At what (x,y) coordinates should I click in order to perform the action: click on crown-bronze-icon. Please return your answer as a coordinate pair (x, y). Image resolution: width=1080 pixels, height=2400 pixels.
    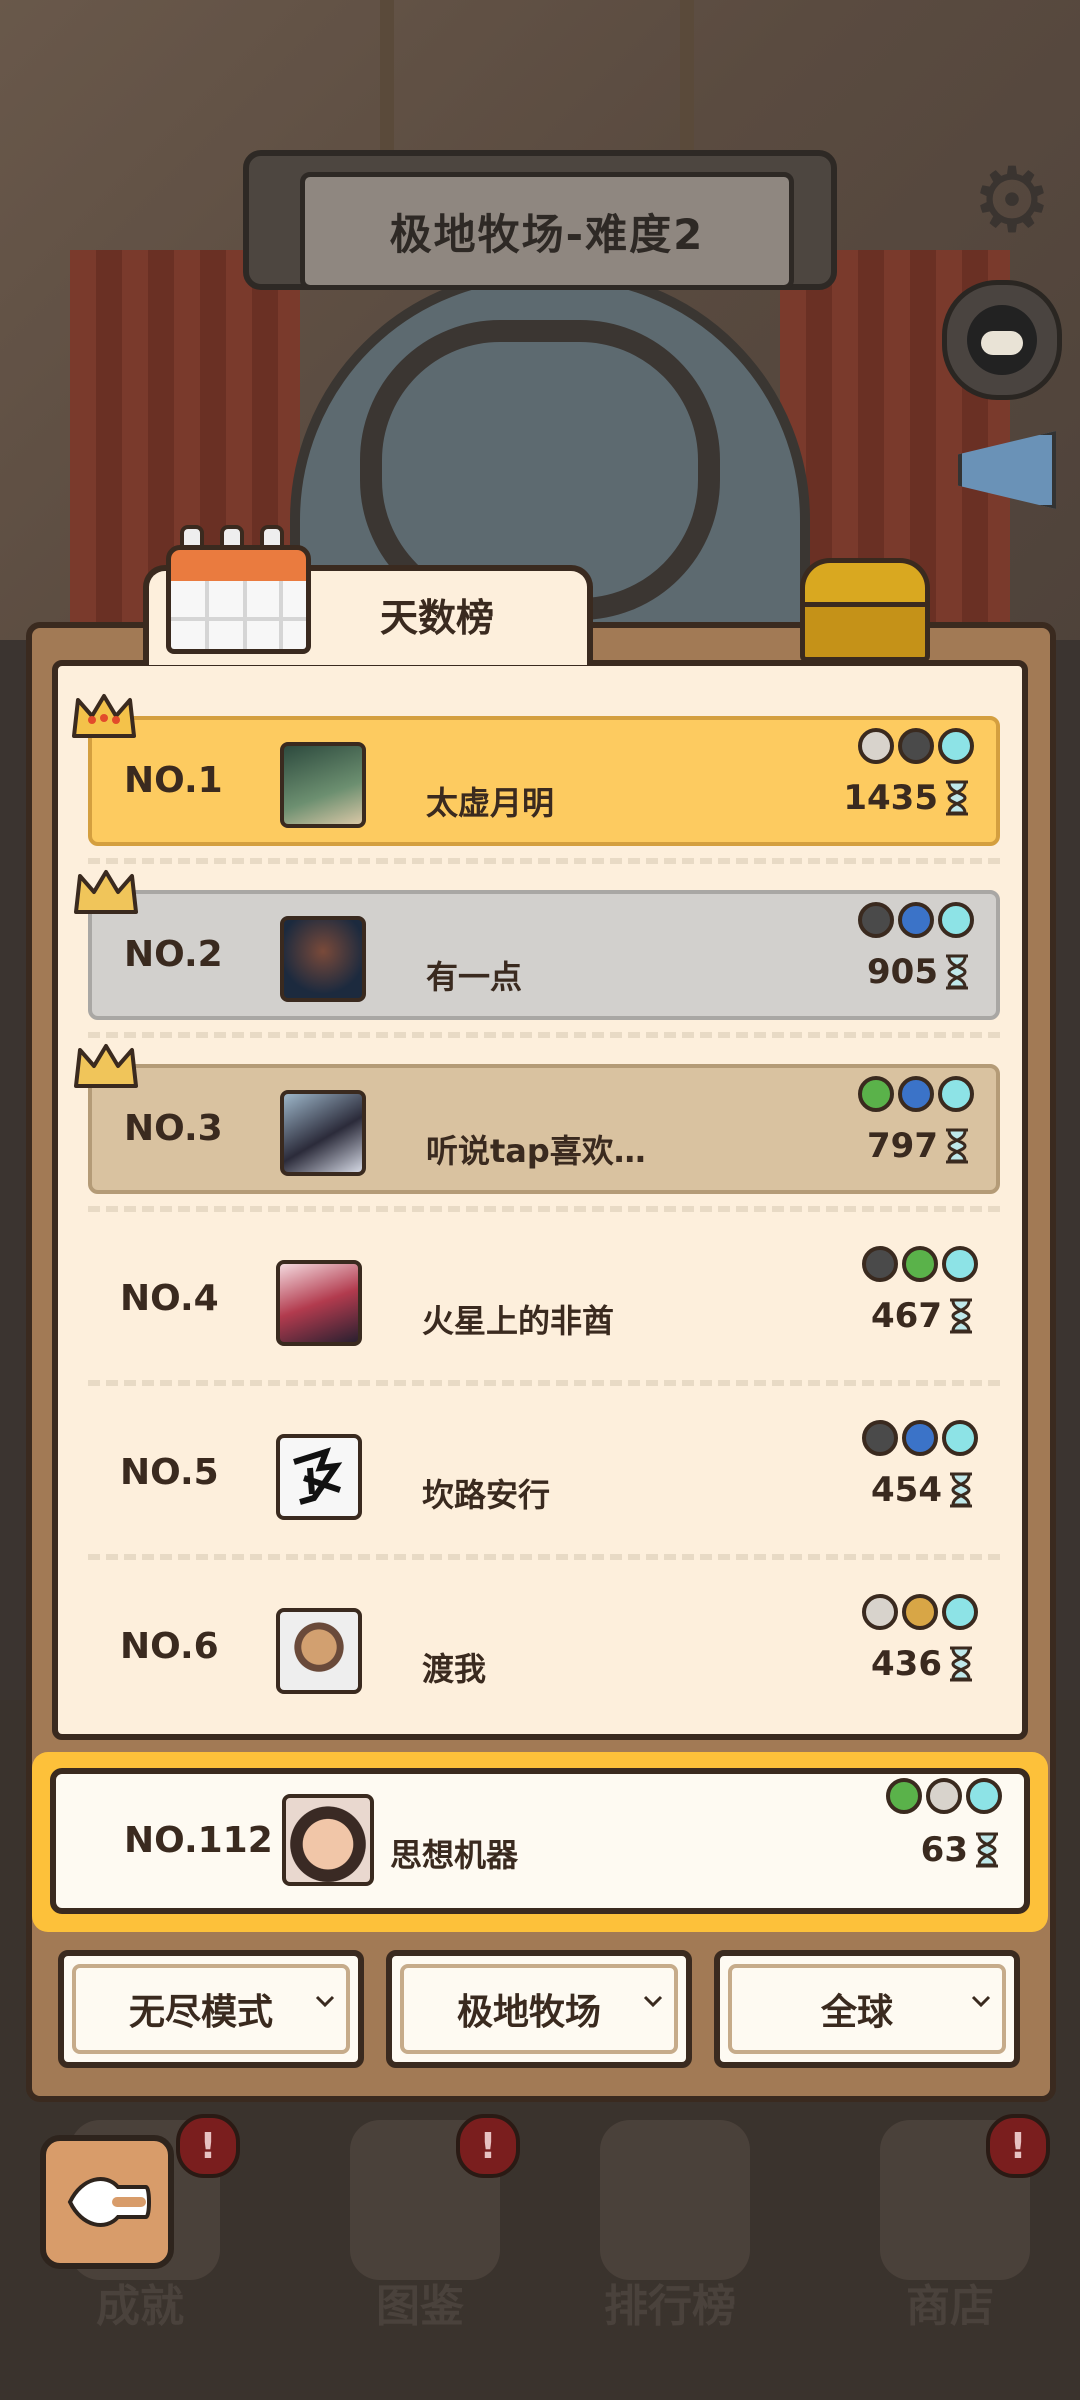
    Looking at the image, I should click on (106, 1066).